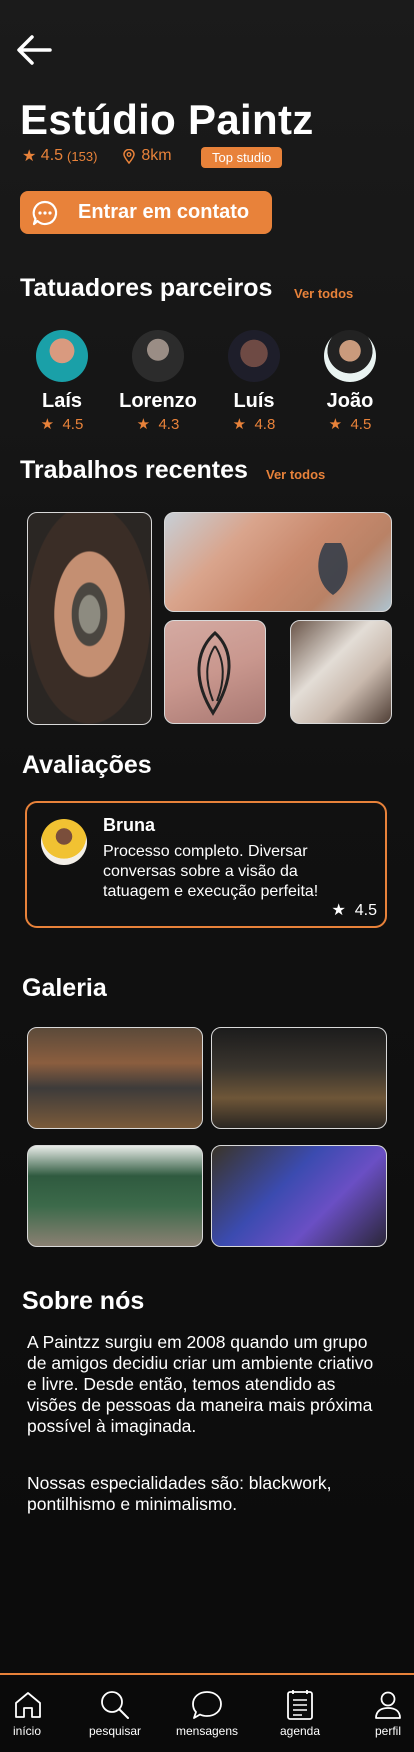  I want to click on nav-item-pesquisar: pesquisar, so click(115, 1713).